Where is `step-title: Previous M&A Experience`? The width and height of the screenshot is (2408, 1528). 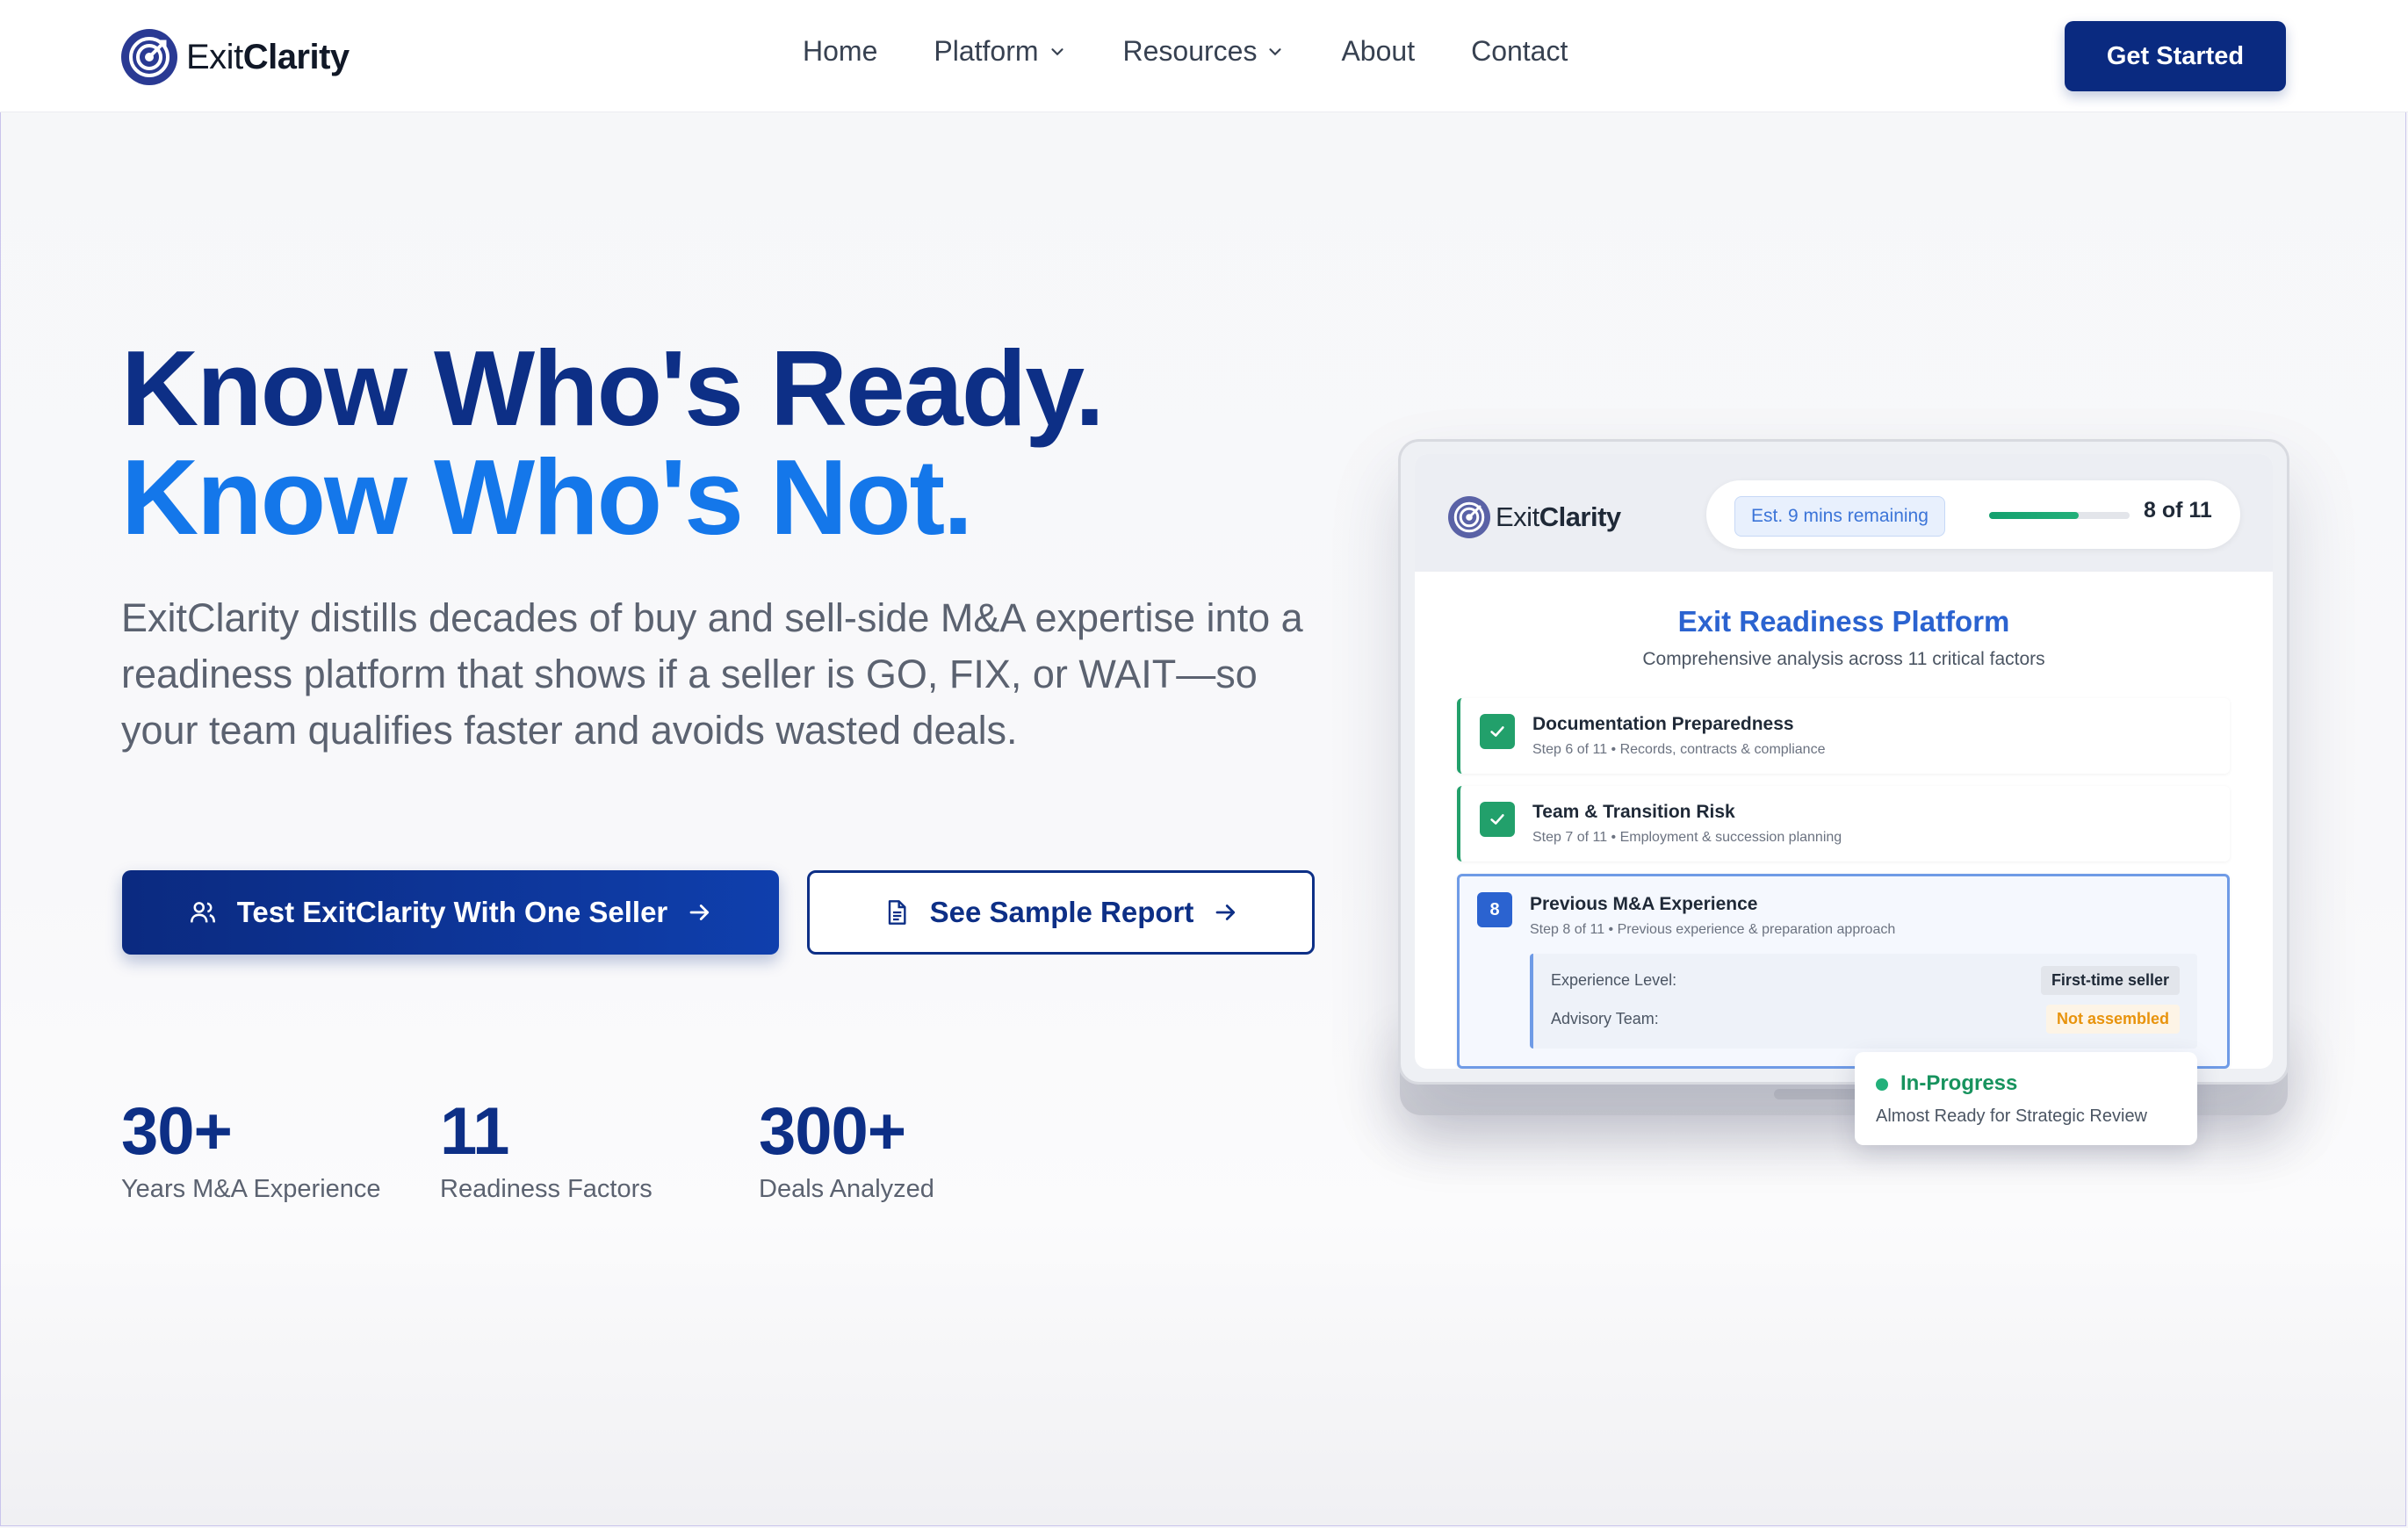 step-title: Previous M&A Experience is located at coordinates (1644, 904).